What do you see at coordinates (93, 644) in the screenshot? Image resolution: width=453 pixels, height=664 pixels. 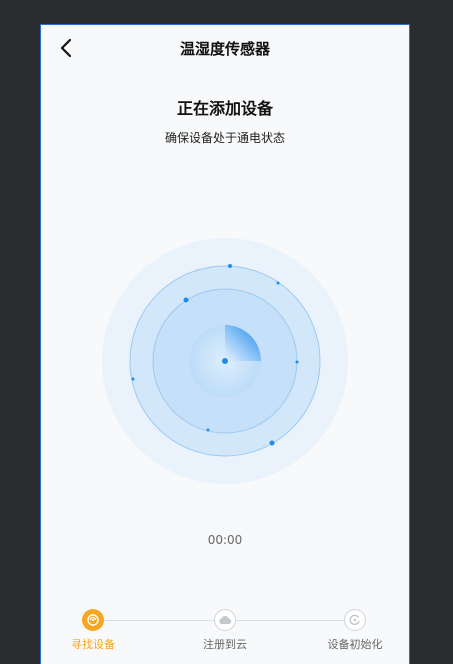 I see `step-label: 寻找设备` at bounding box center [93, 644].